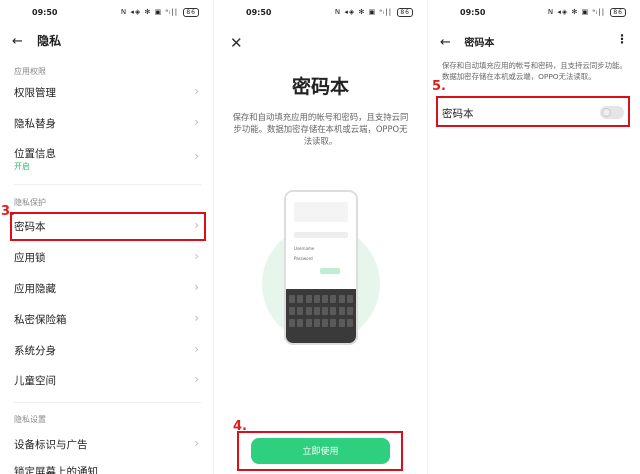 Image resolution: width=640 pixels, height=474 pixels. Describe the element at coordinates (107, 467) in the screenshot. I see `menu-item-lockscreen-notifications: 锁定屏幕上的通知` at that location.